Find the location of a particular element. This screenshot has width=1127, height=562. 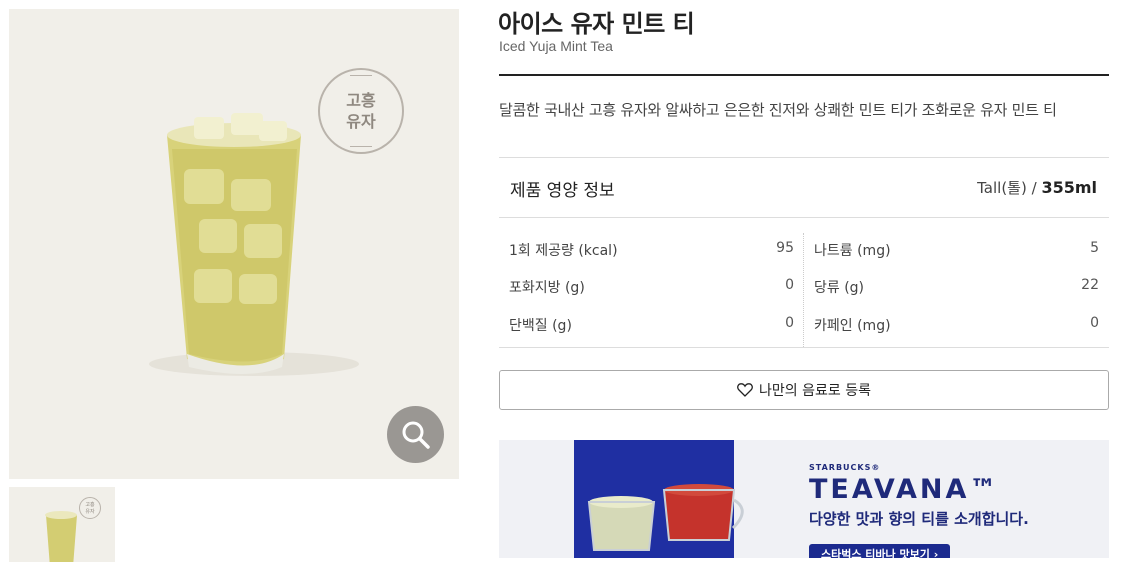

nutrition-row: 카페인 (mg) 0 is located at coordinates (956, 325).